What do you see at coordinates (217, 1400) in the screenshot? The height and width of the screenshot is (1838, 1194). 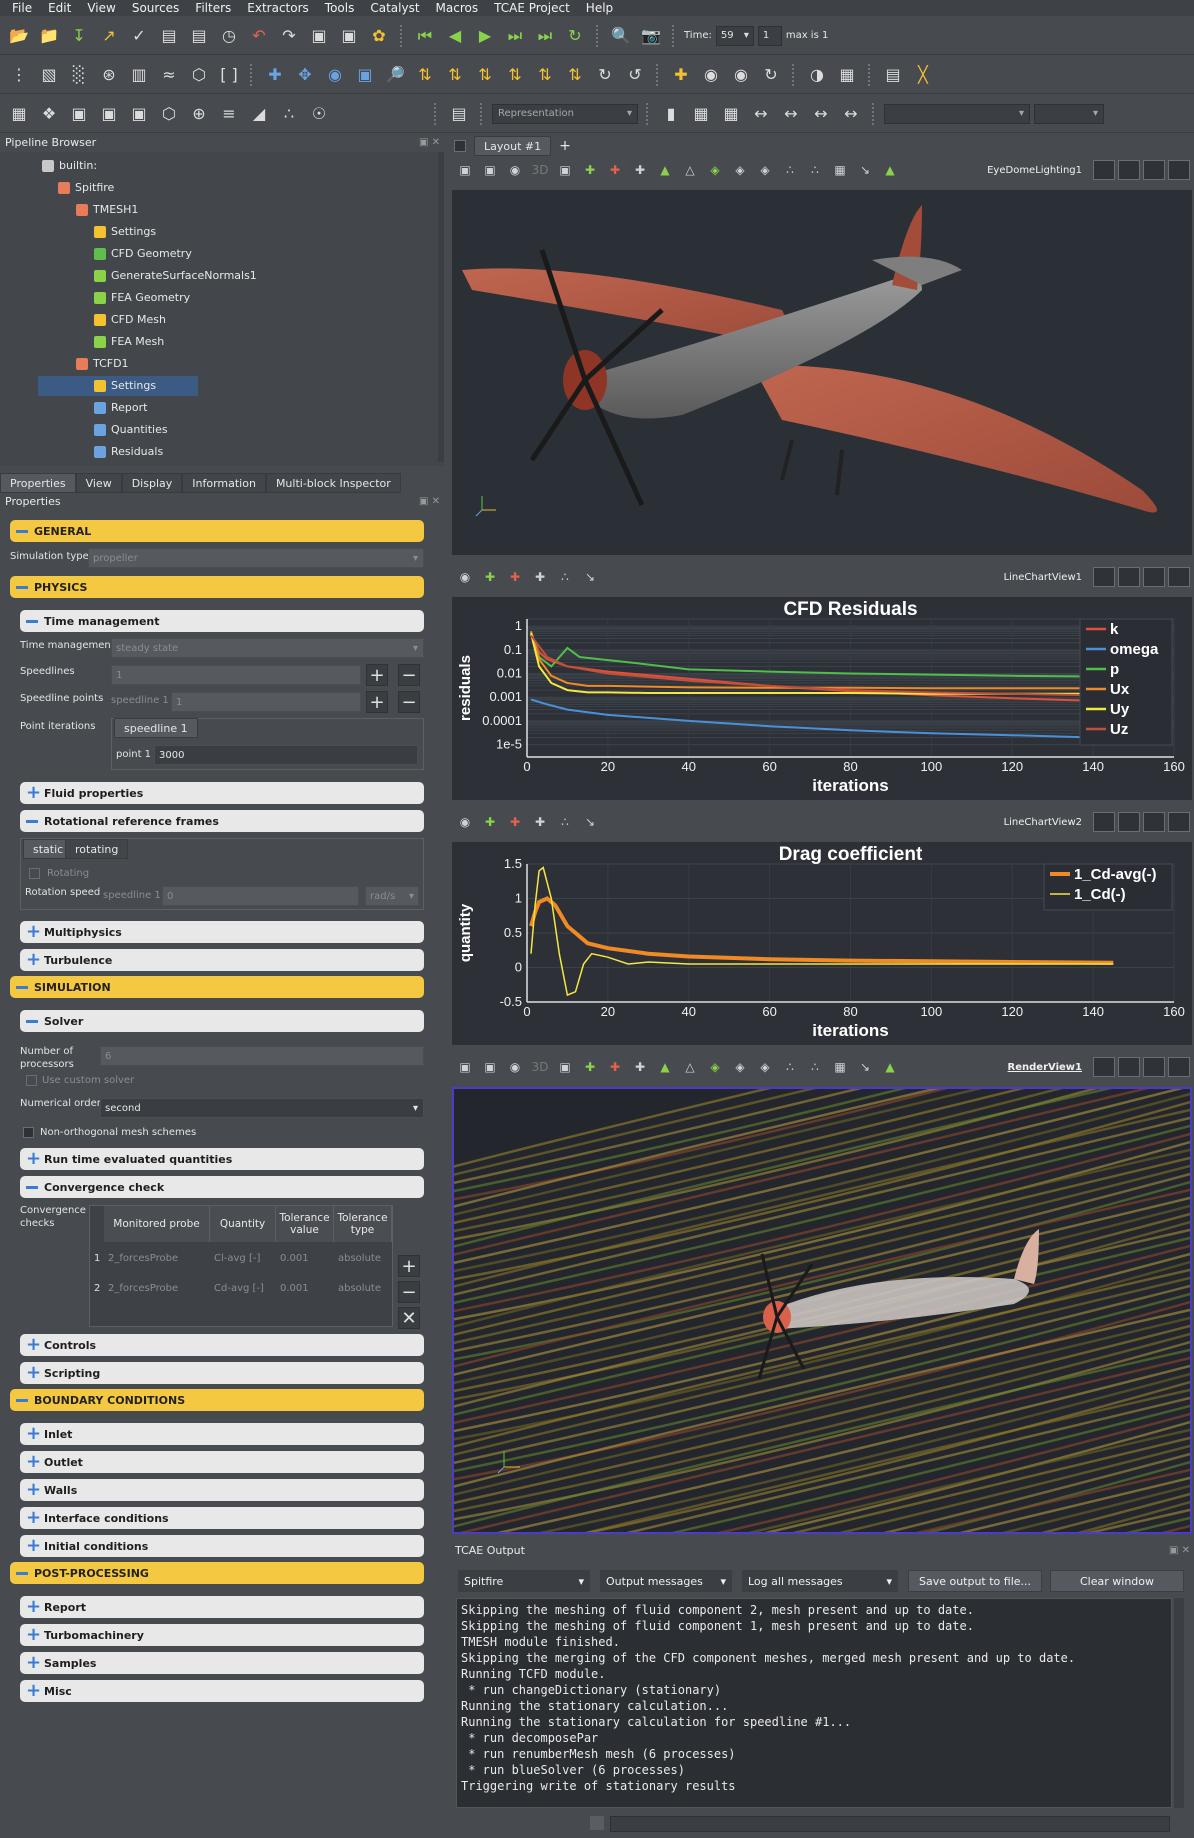 I see `section-boundary-conditions: BOUNDARY CONDITIONS` at bounding box center [217, 1400].